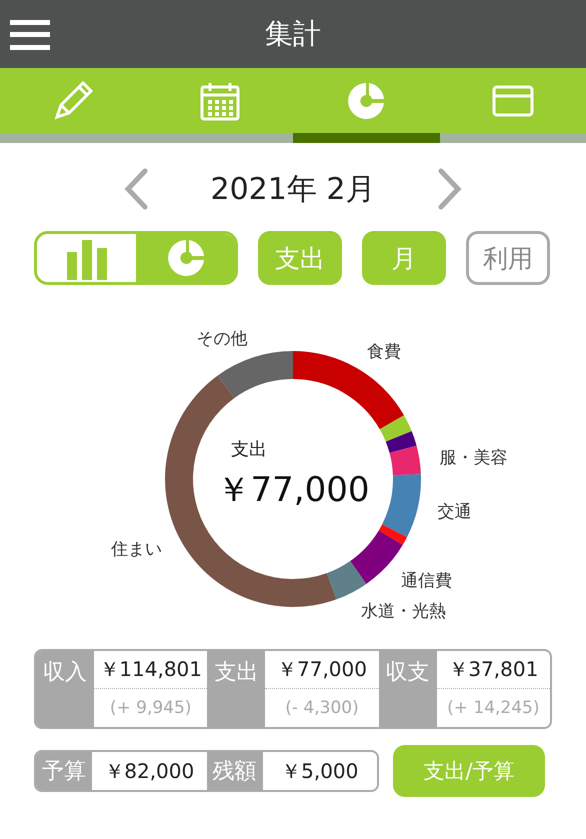 The width and height of the screenshot is (586, 839). What do you see at coordinates (319, 771) in the screenshot?
I see `budget-value: ￥5,000` at bounding box center [319, 771].